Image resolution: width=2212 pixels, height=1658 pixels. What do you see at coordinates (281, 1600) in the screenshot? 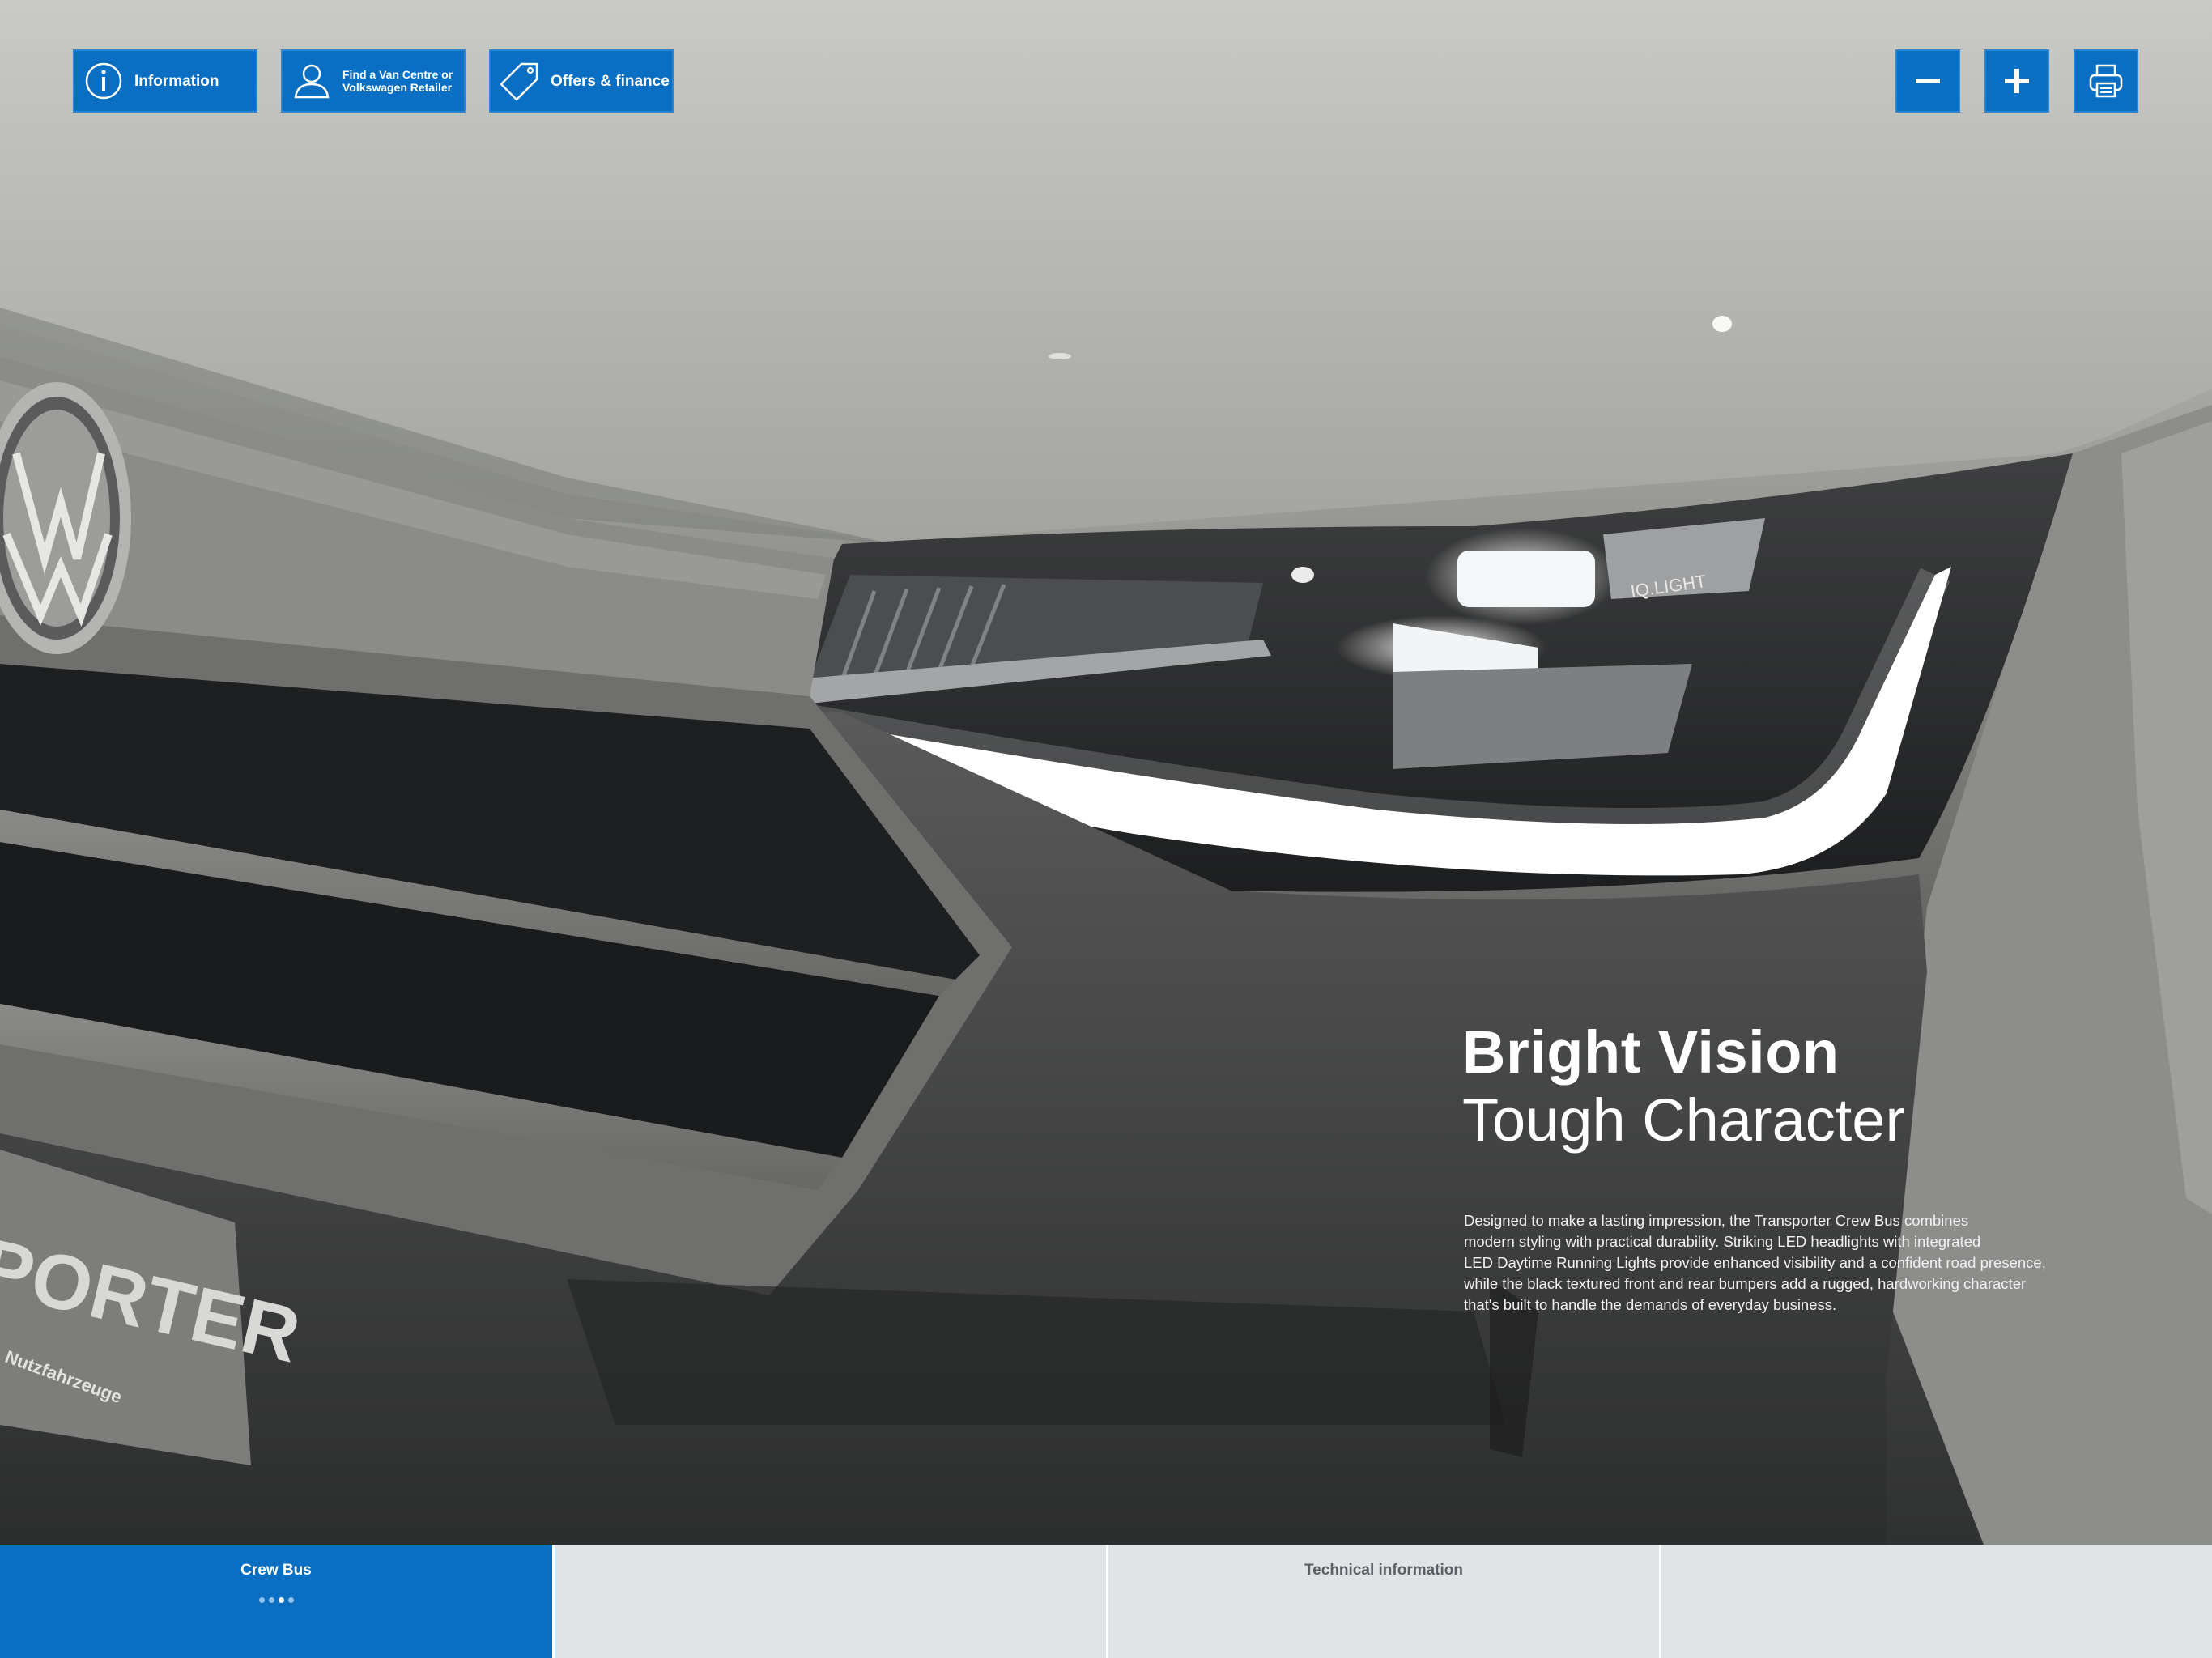
I see `page-dot-current` at bounding box center [281, 1600].